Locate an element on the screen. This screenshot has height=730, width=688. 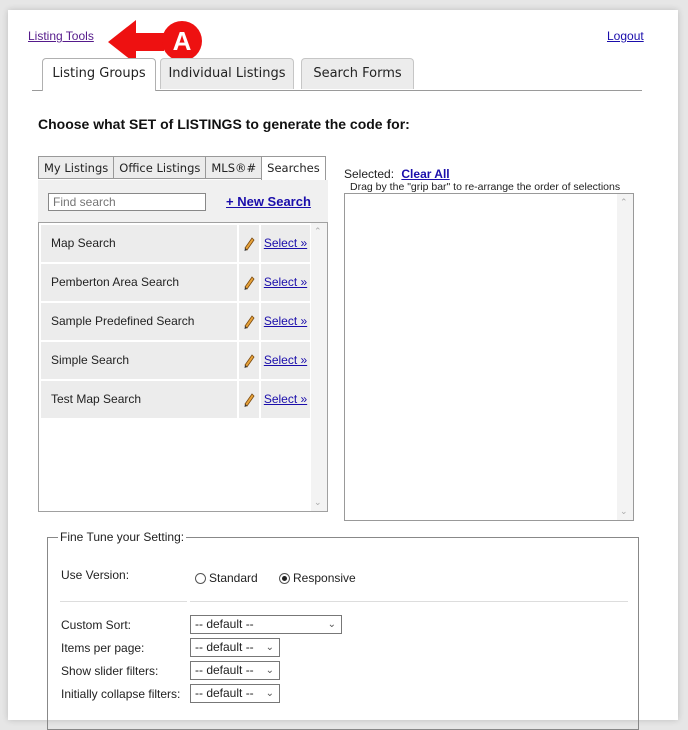
custom-sort-label: Custom Sort: is located at coordinates (96, 625).